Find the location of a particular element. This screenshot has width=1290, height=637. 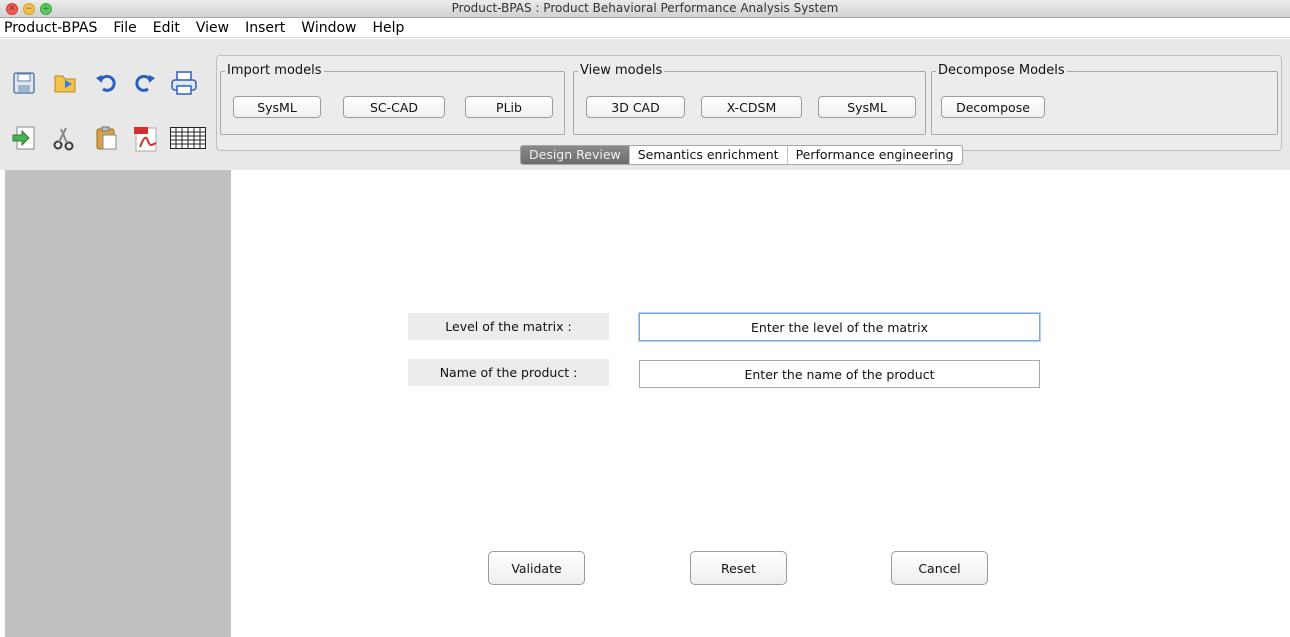

matrix-level-label: Level of the matrix : is located at coordinates (508, 326).